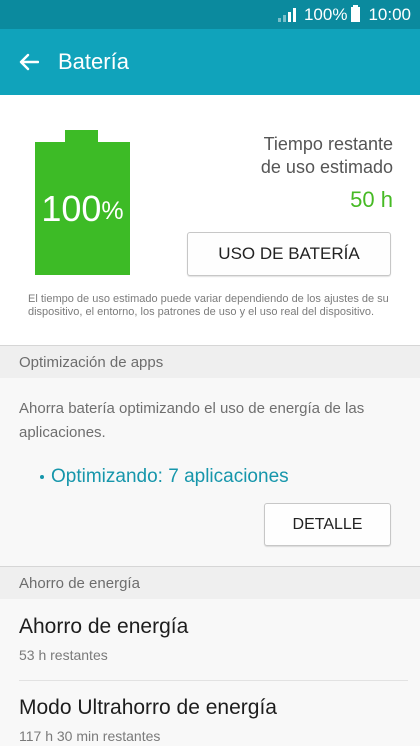 The height and width of the screenshot is (746, 420). I want to click on app-optimization-status: Optimizando: 7 aplicaciones, so click(164, 477).